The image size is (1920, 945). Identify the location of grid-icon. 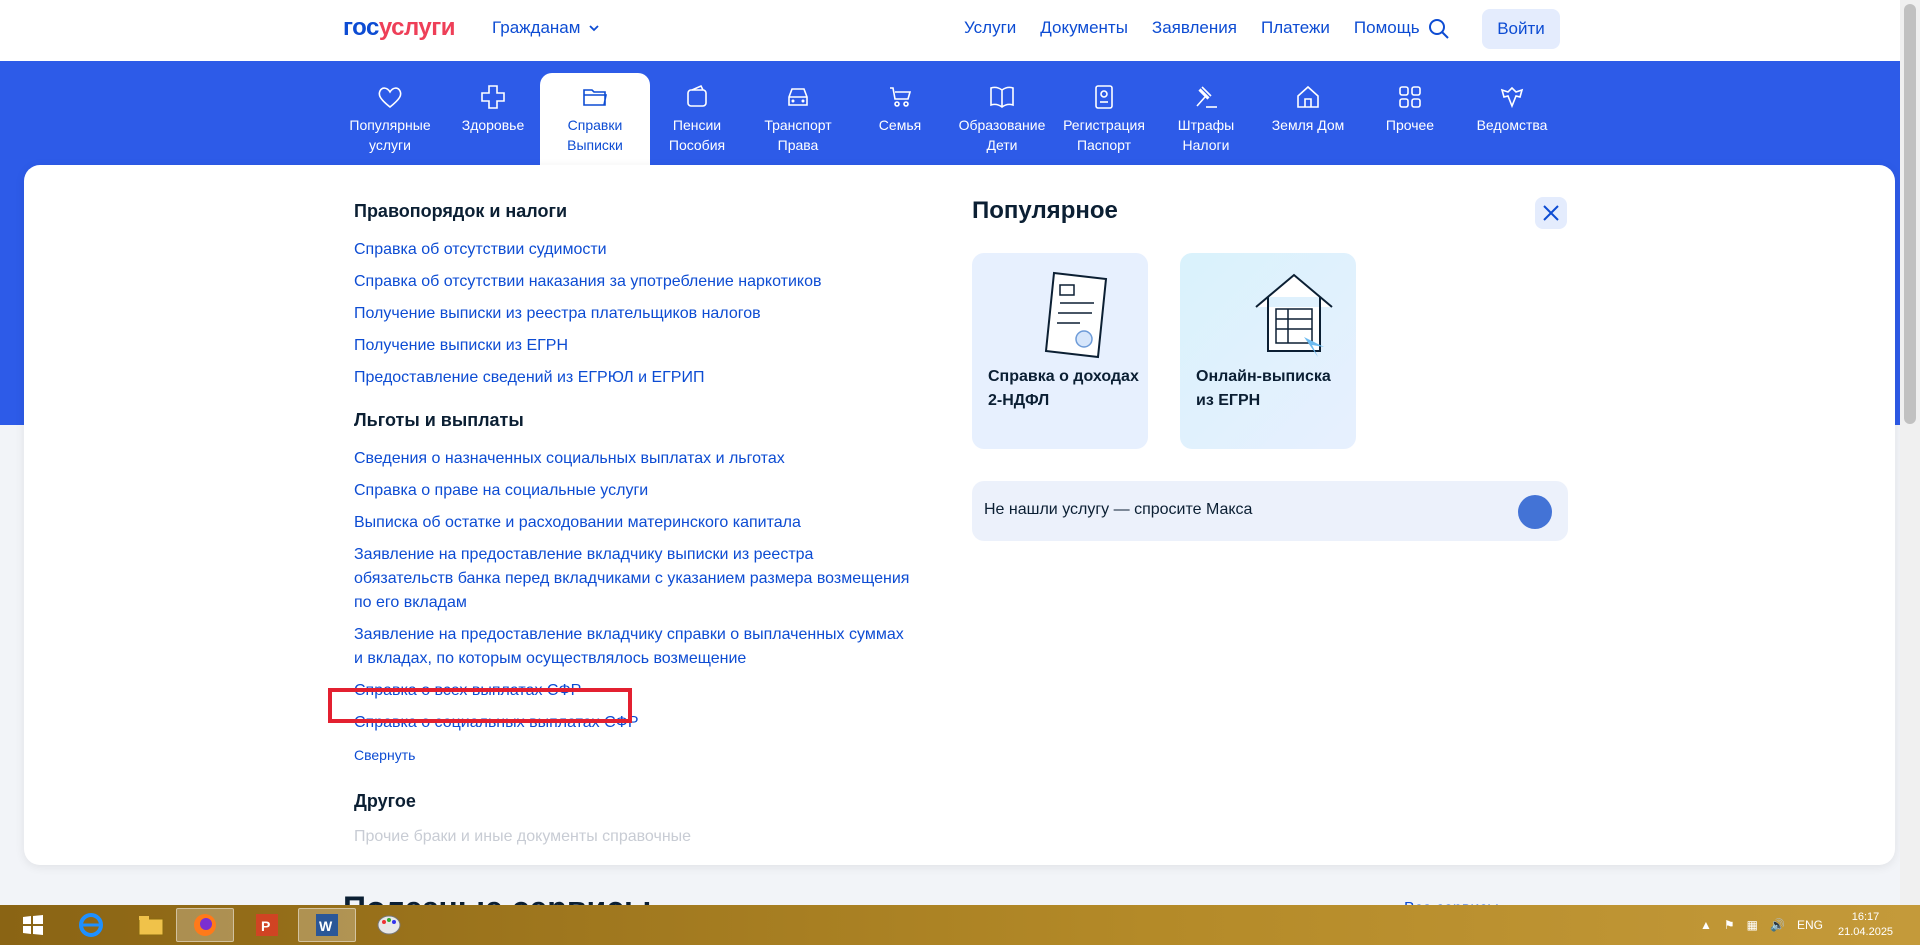
(1410, 97).